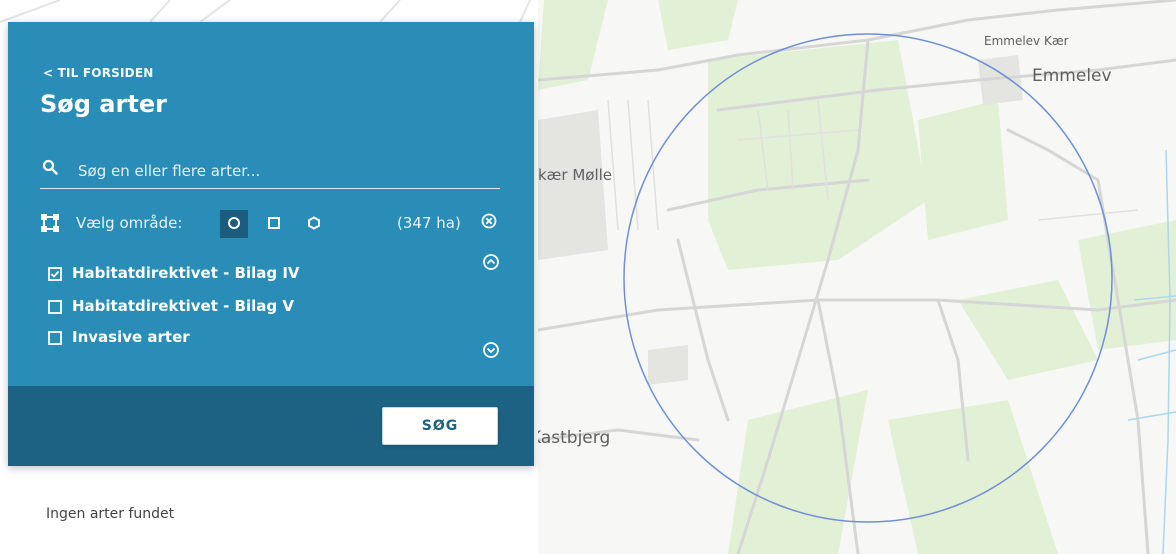  Describe the element at coordinates (98, 73) in the screenshot. I see `back-to-frontpage-link: < TIL FORSIDEN` at that location.